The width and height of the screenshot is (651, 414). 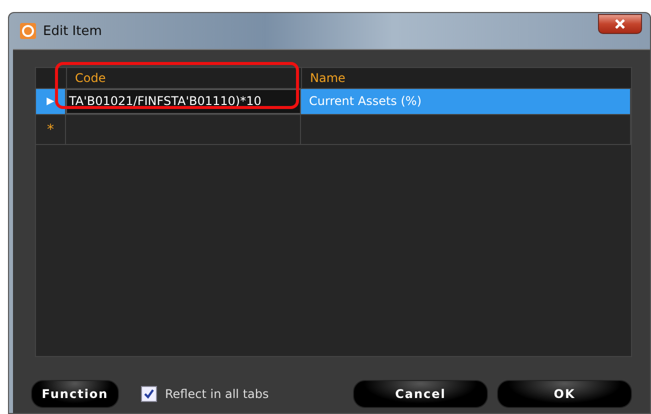 What do you see at coordinates (75, 394) in the screenshot?
I see `function-button: Function` at bounding box center [75, 394].